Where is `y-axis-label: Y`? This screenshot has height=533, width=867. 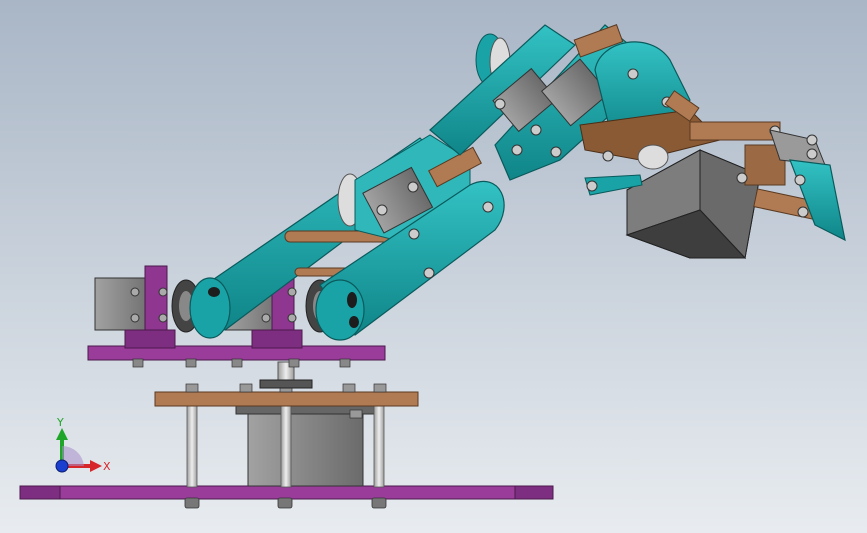
y-axis-label: Y is located at coordinates (60, 422).